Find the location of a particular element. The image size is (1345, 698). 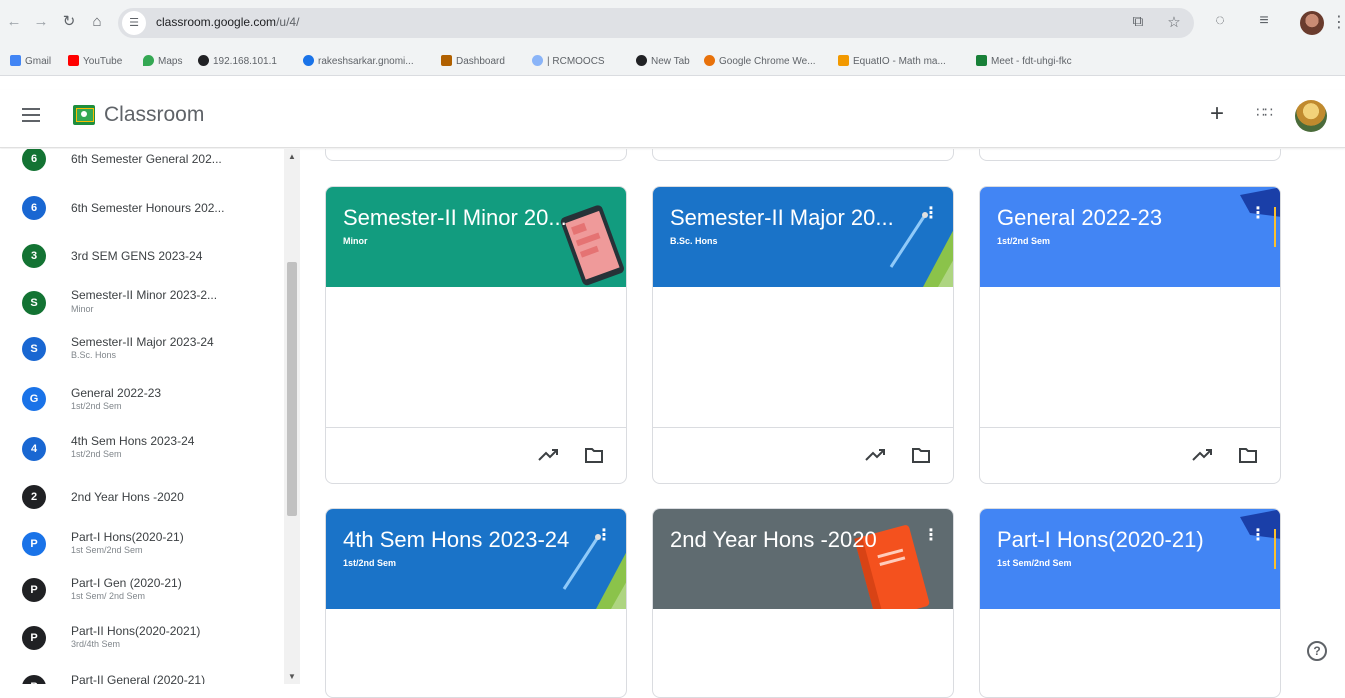

class-card-title: Part-I Hons(2020-21) is located at coordinates (1100, 540).